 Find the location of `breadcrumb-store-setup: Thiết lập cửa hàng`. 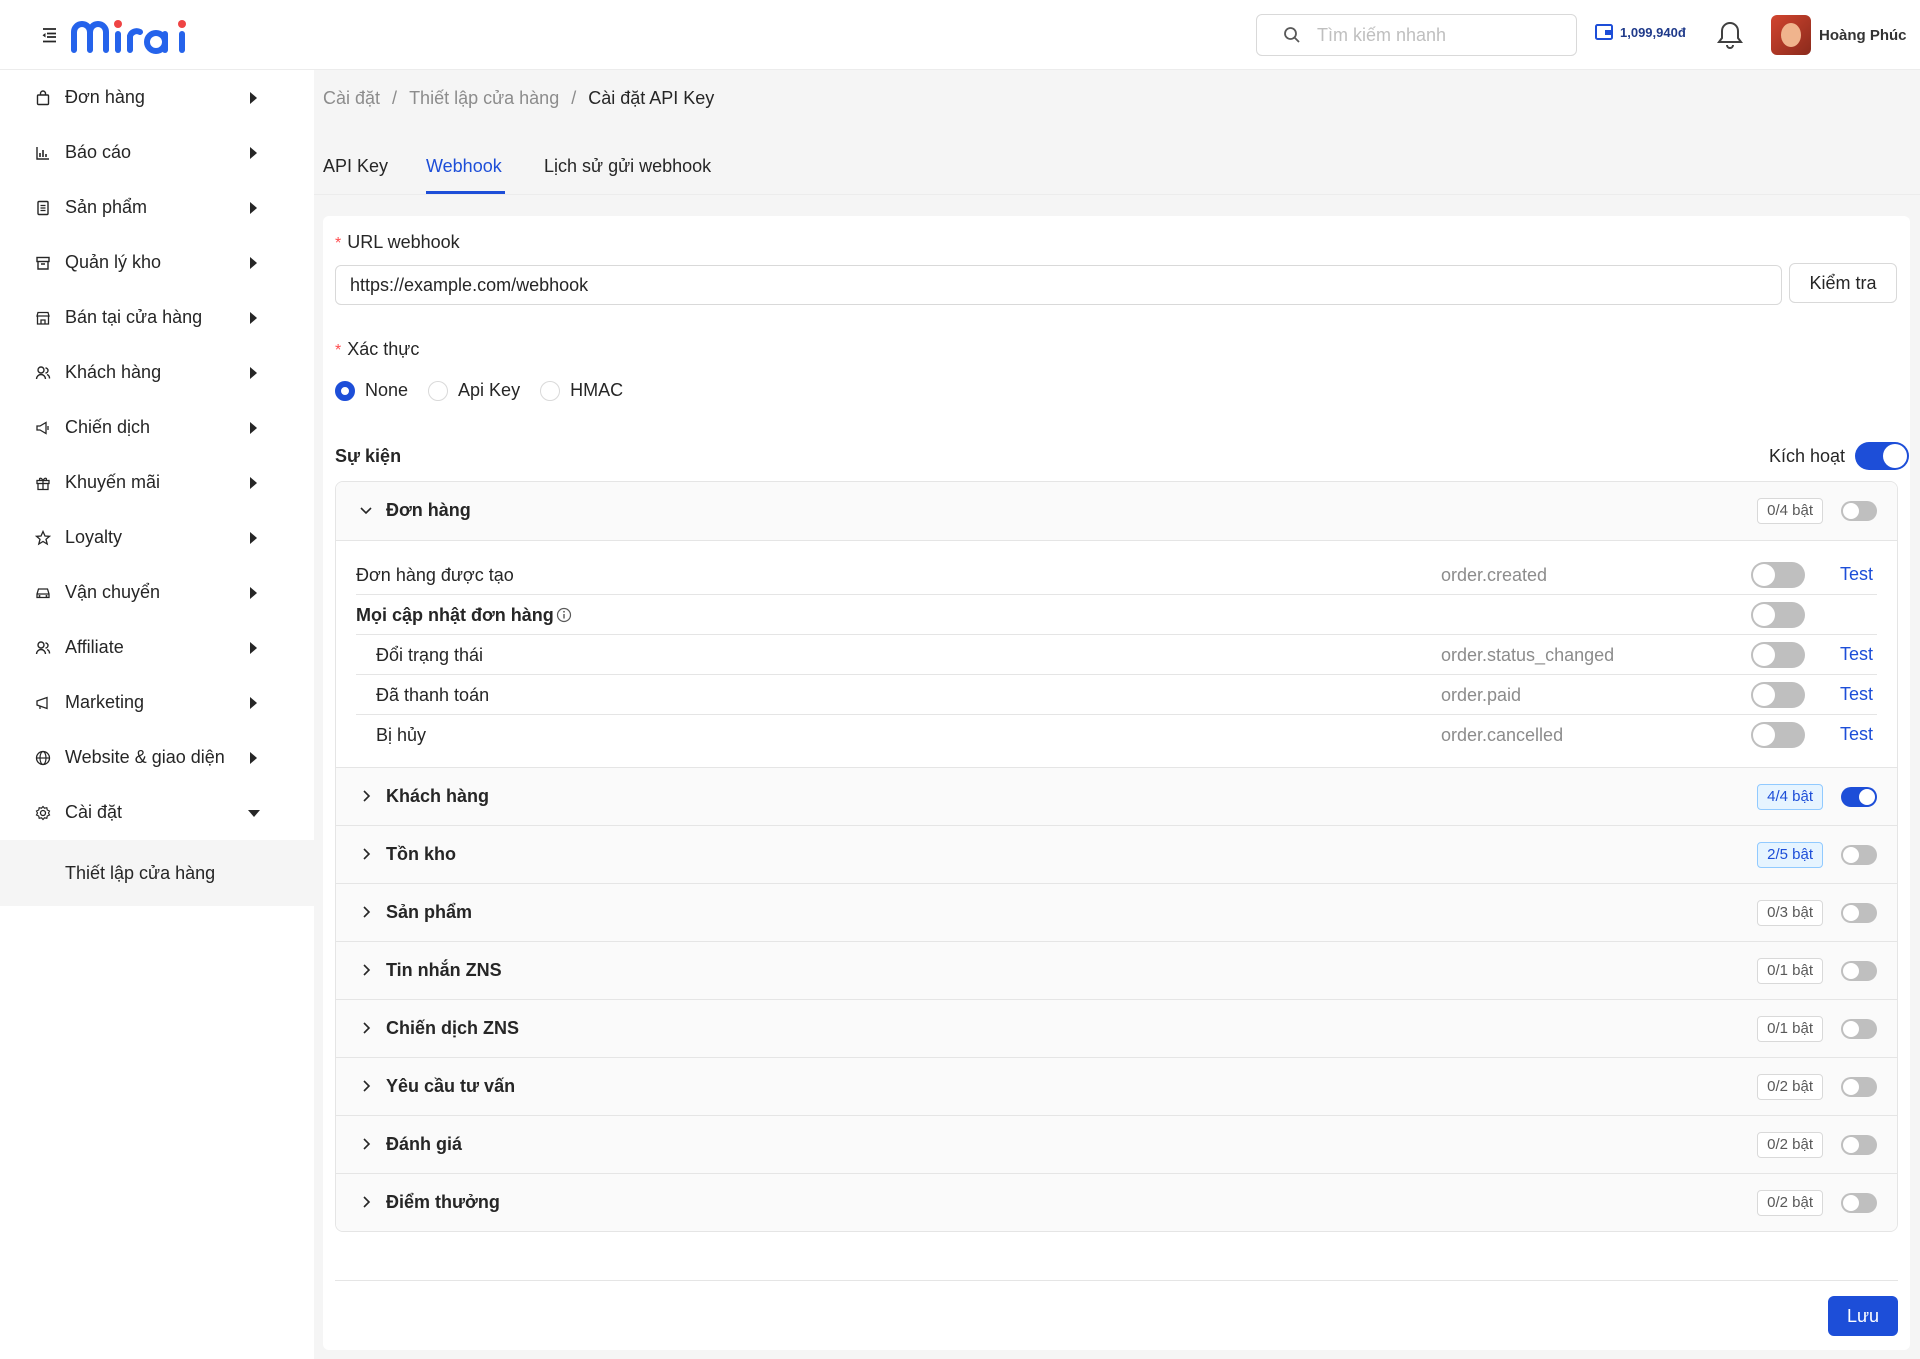

breadcrumb-store-setup: Thiết lập cửa hàng is located at coordinates (484, 98).